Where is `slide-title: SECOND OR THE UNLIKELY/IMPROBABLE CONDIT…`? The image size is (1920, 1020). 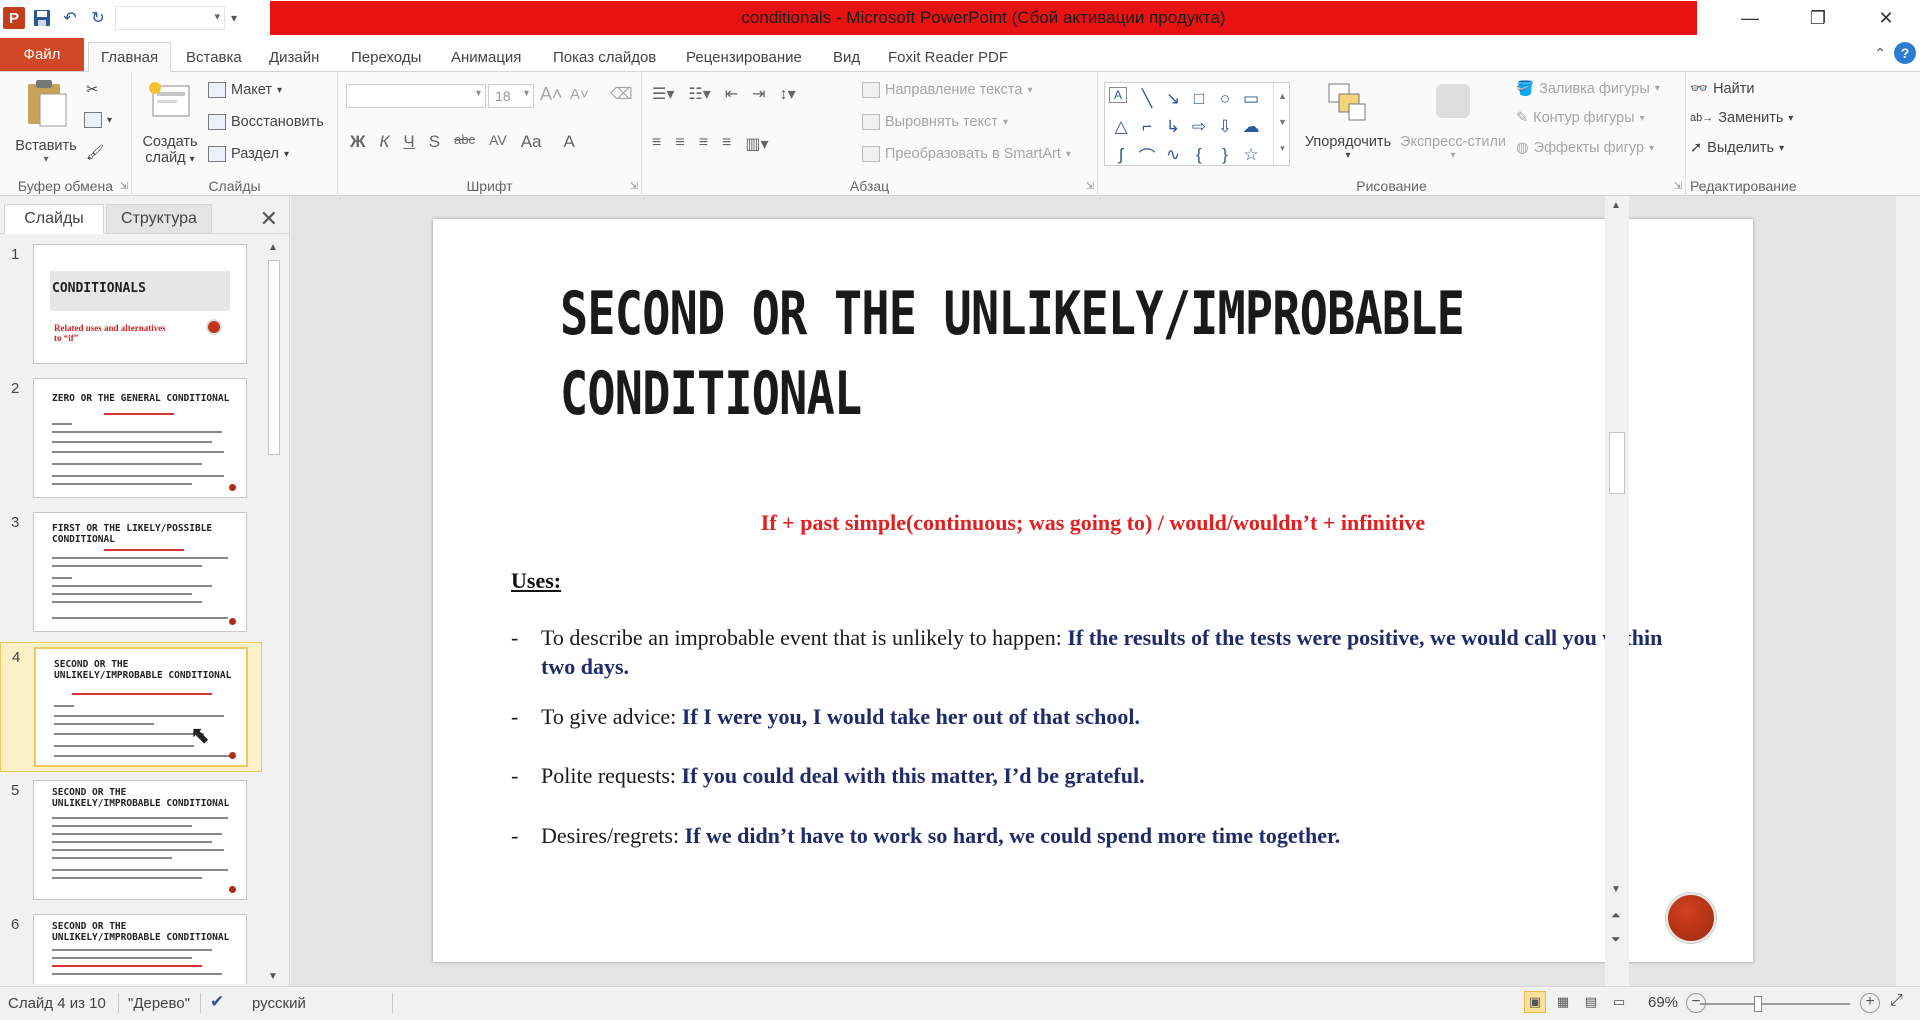 slide-title: SECOND OR THE UNLIKELY/IMPROBABLE CONDIT… is located at coordinates (1106, 354).